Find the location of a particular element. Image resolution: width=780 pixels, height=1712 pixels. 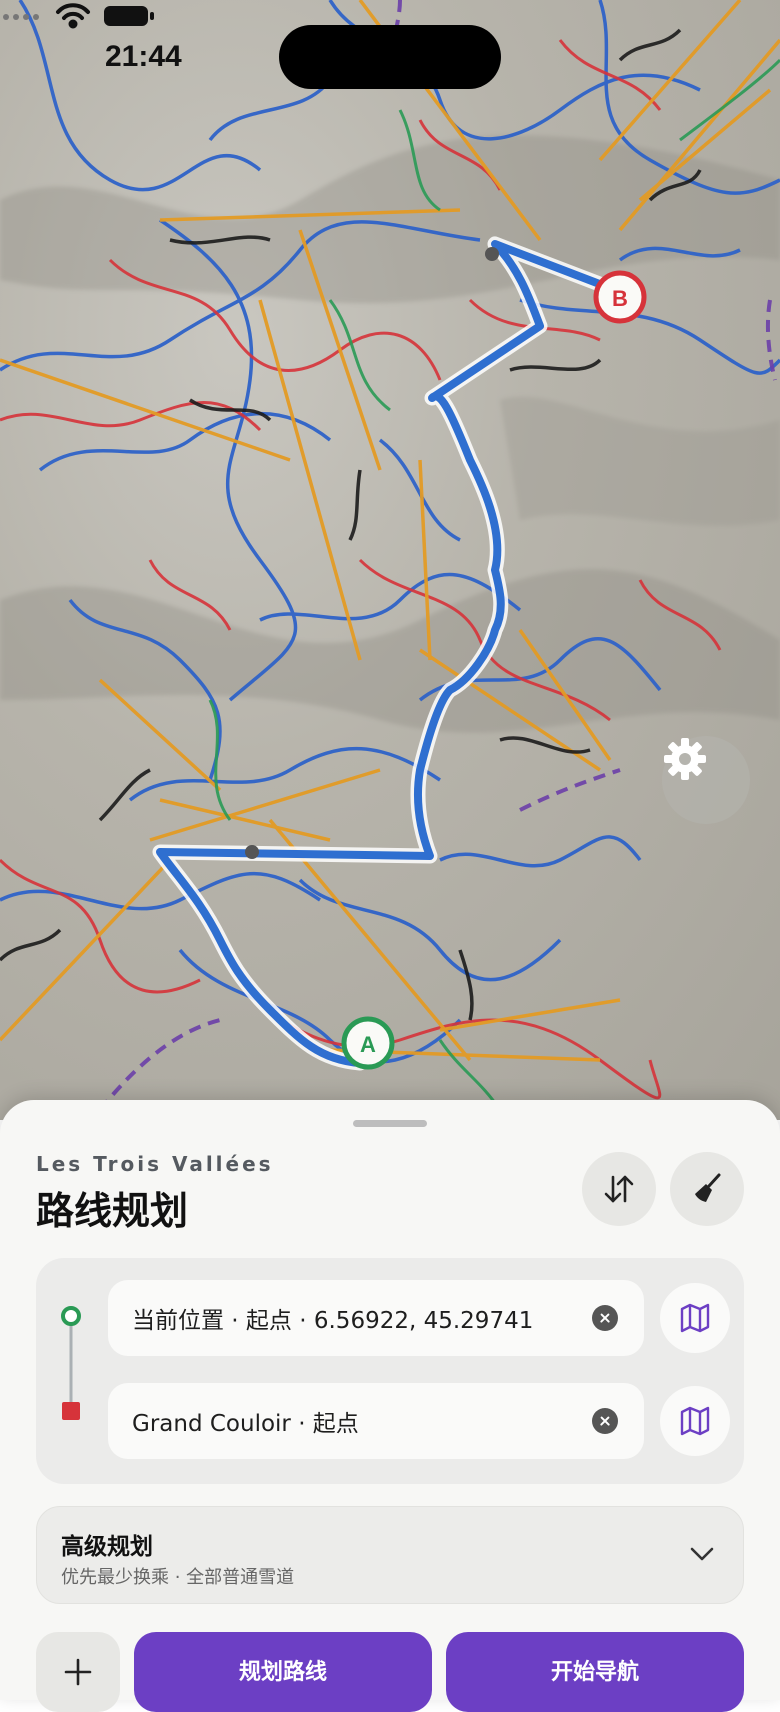

sheet-grabber is located at coordinates (390, 1123).